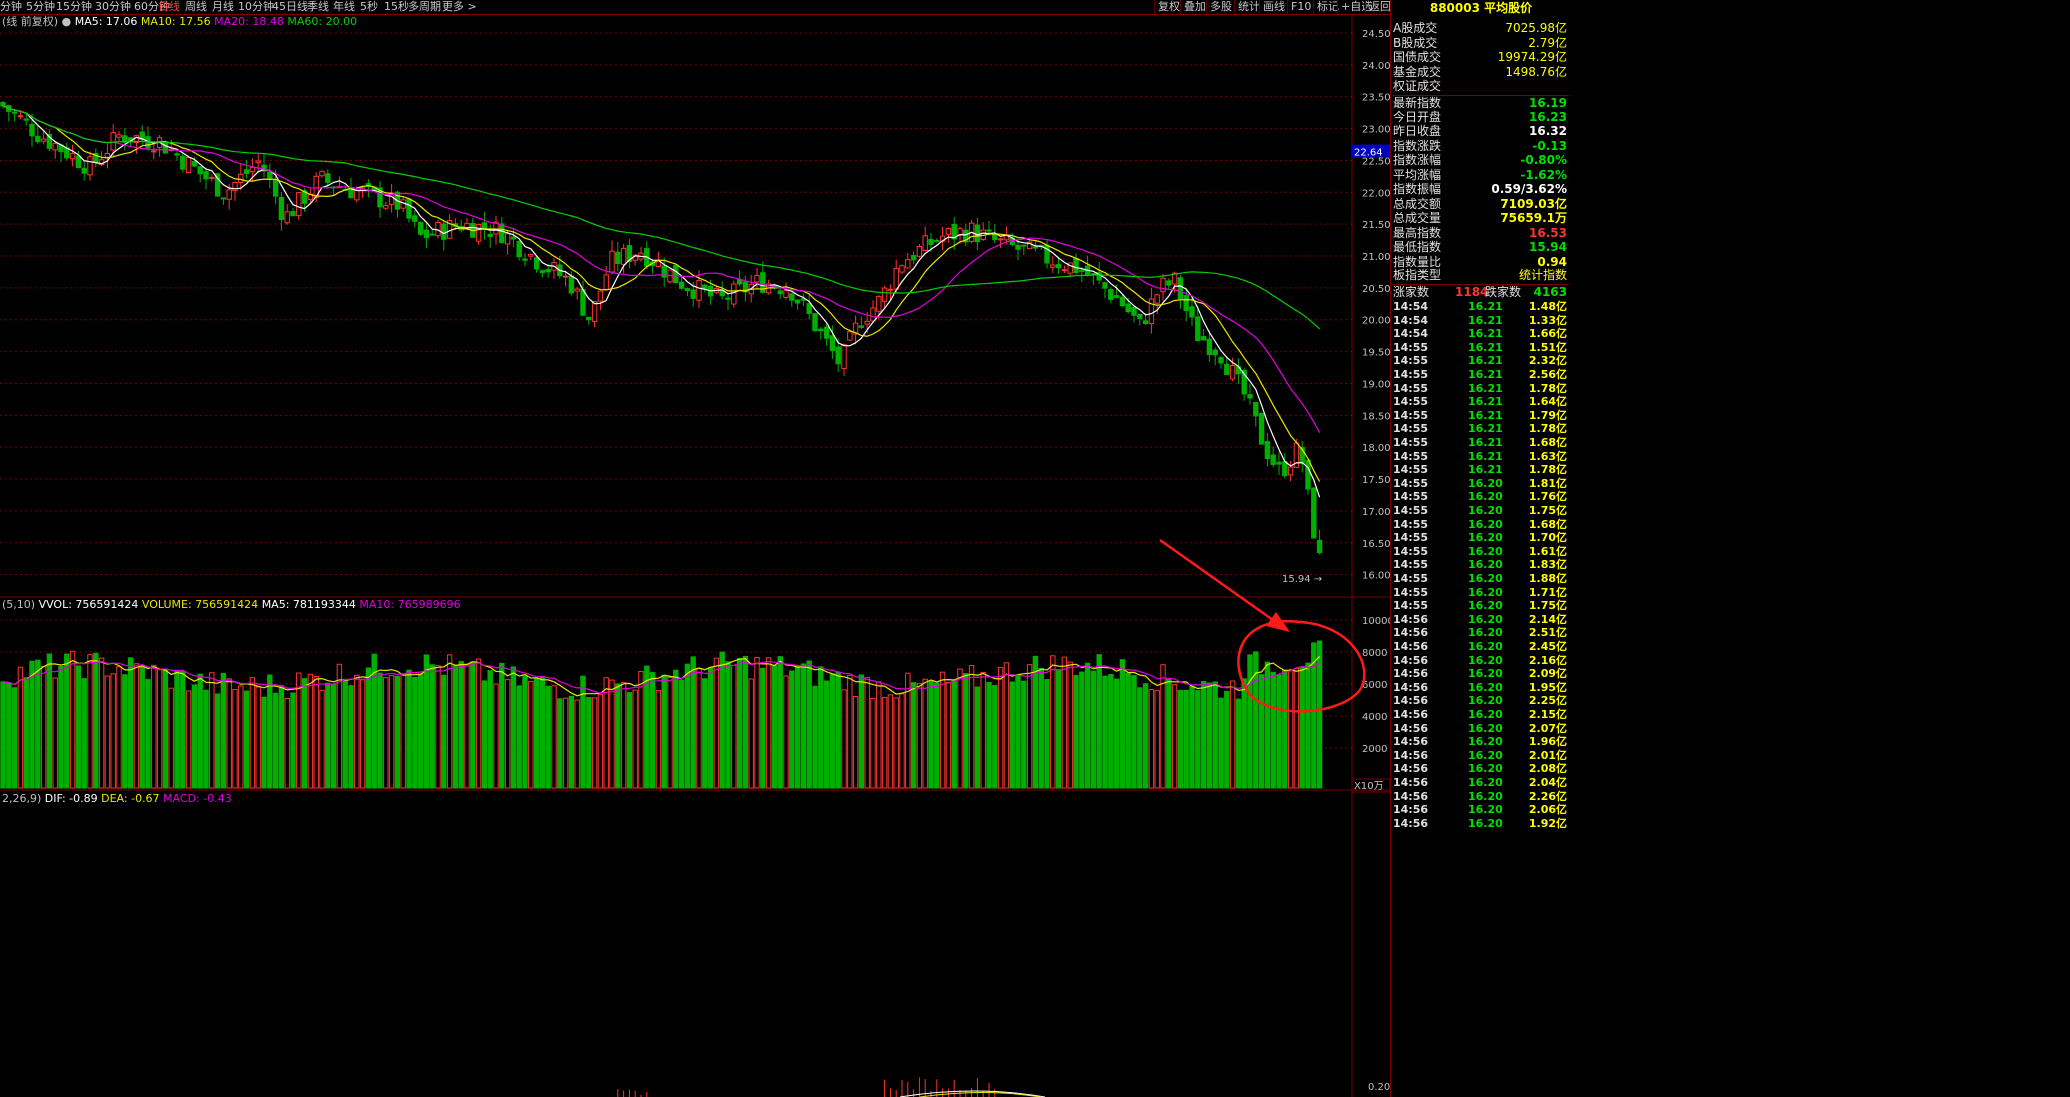 This screenshot has width=2070, height=1097. What do you see at coordinates (1194, 7) in the screenshot?
I see `toolbar-button-1: 叠加` at bounding box center [1194, 7].